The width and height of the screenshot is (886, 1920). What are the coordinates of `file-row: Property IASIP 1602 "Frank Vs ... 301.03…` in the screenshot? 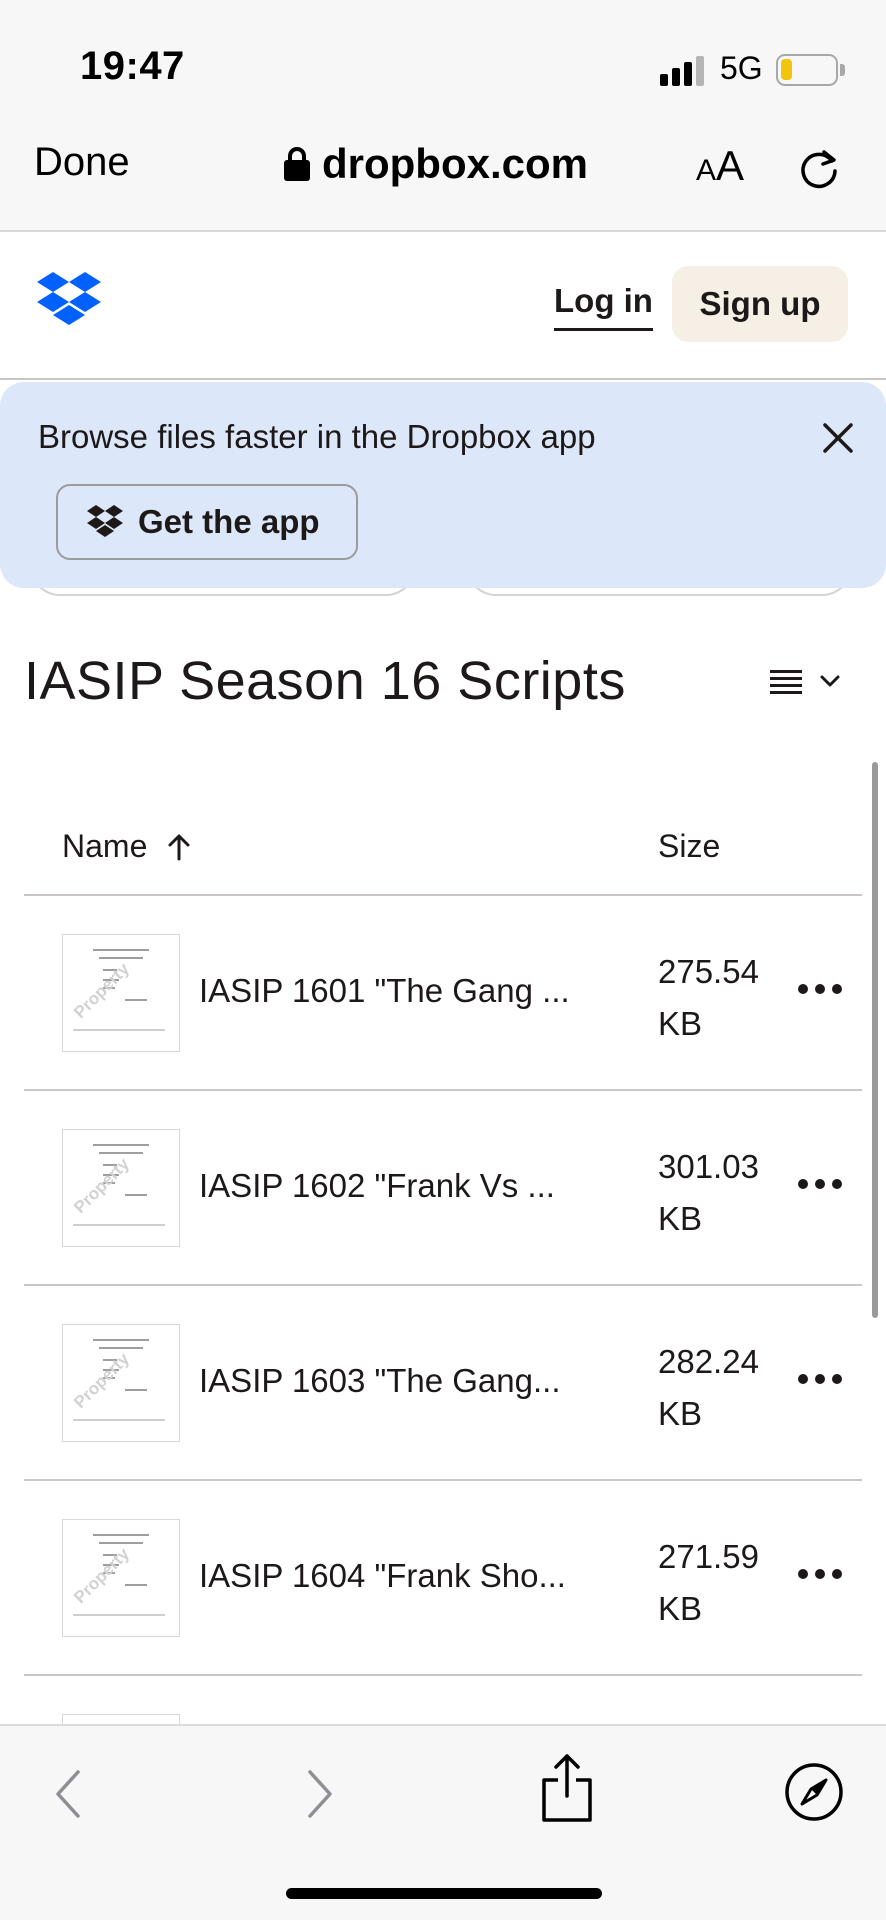 It's located at (443, 1188).